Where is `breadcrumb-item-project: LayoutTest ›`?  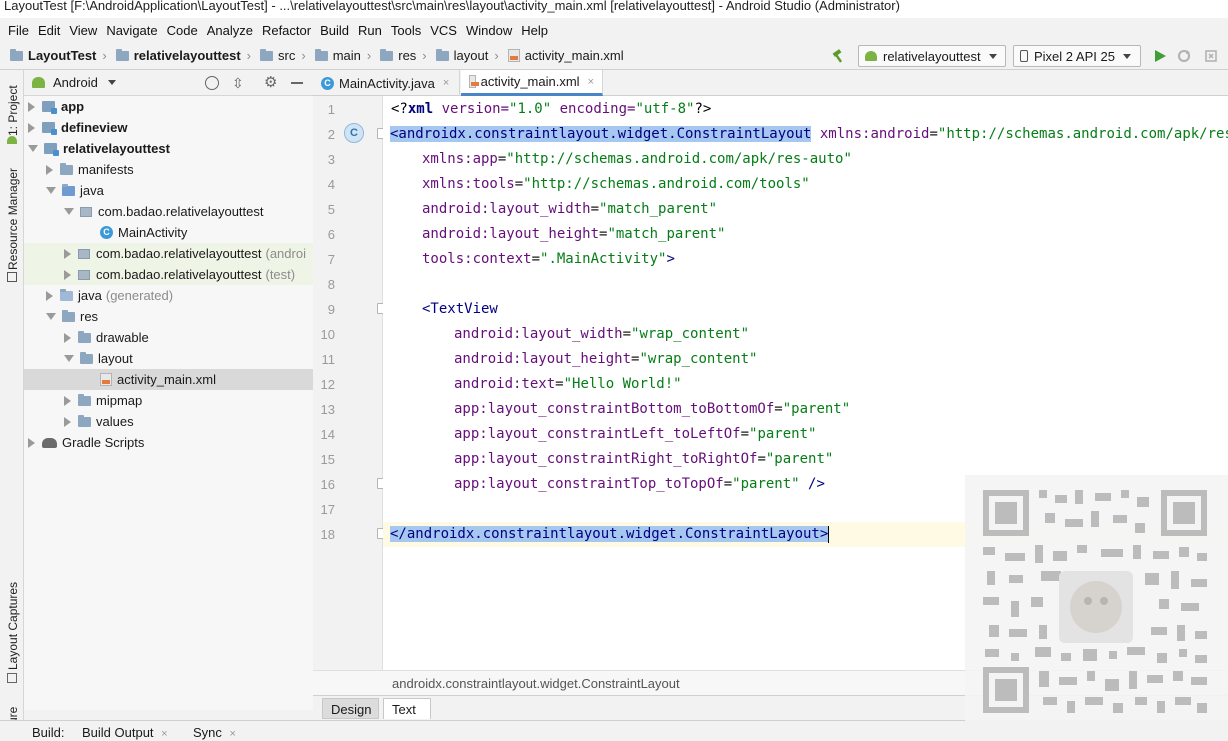
breadcrumb-item-project: LayoutTest › is located at coordinates (61, 55).